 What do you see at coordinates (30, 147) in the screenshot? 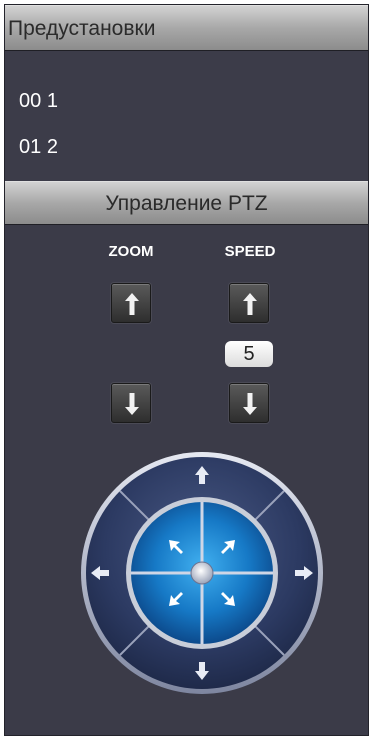
I see `preset-number: 01` at bounding box center [30, 147].